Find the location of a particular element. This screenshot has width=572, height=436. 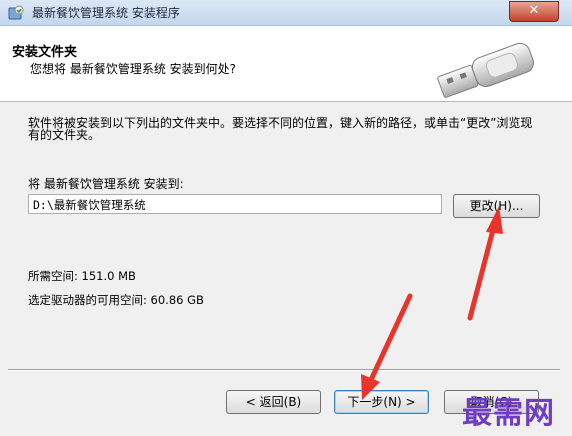

page-subtitle: 您想将 最新餐饮管理系统 安装到何处? is located at coordinates (133, 69).